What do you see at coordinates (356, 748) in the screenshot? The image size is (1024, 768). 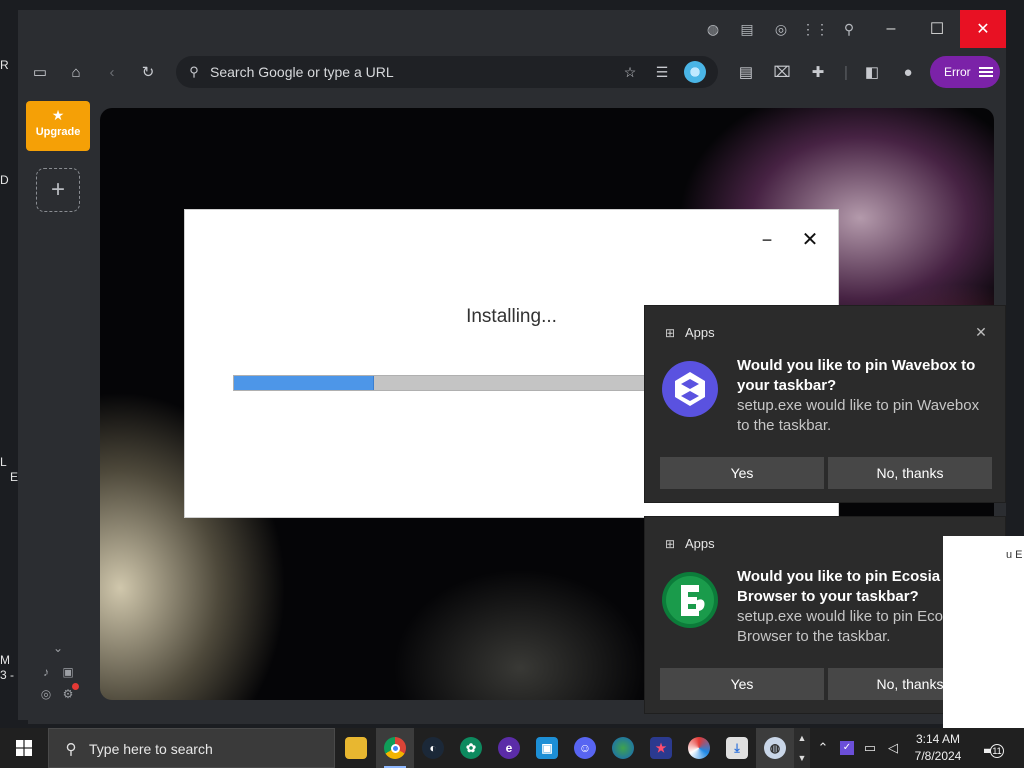 I see `file-explorer-icon` at bounding box center [356, 748].